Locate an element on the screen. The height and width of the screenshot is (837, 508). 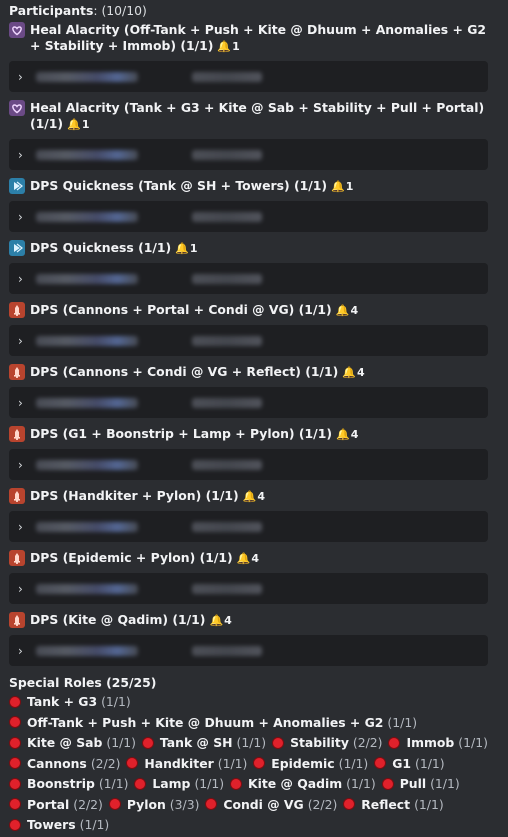
role-heading: DPS Quickness (1/1) 🔔1 is located at coordinates (254, 248).